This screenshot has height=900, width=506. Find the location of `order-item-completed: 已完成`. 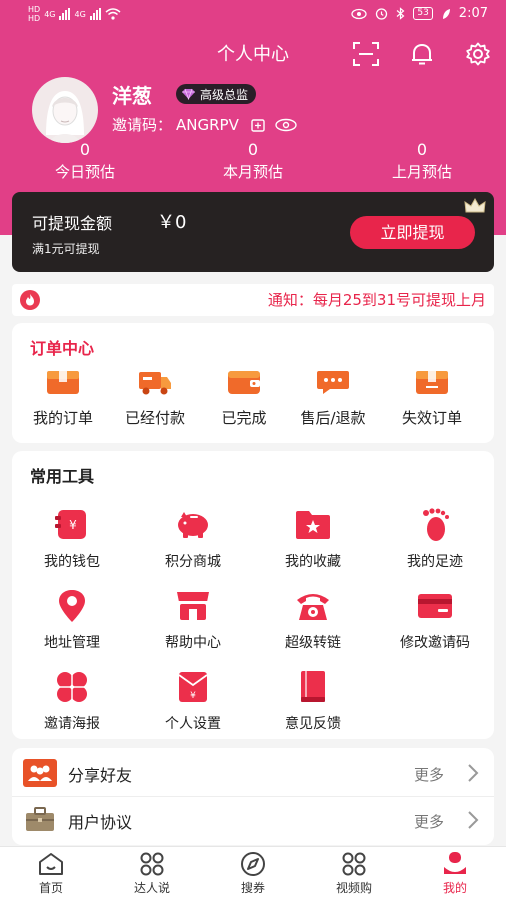

order-item-completed: 已完成 is located at coordinates (244, 398).